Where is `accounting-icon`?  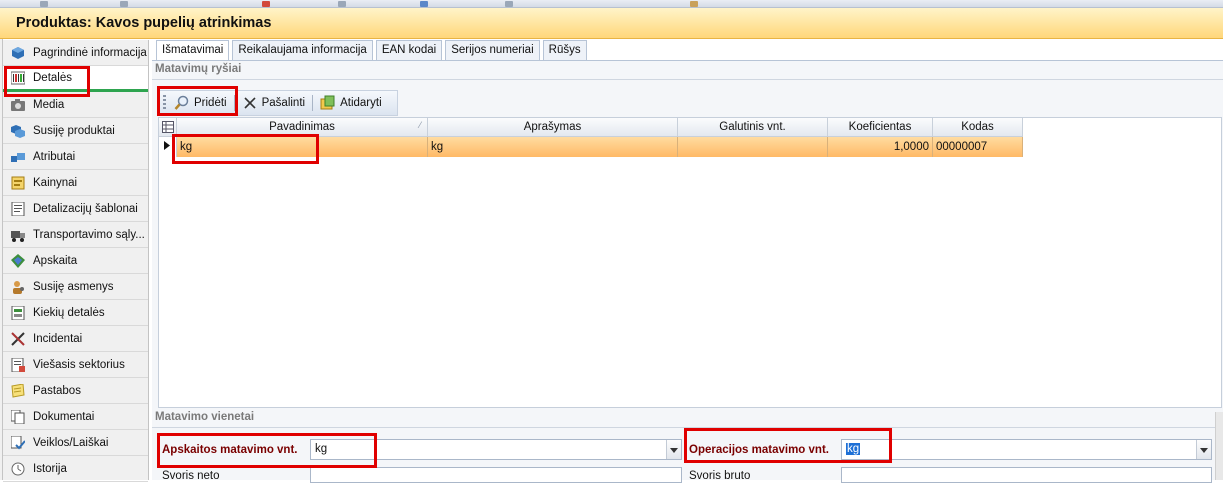
accounting-icon is located at coordinates (18, 260).